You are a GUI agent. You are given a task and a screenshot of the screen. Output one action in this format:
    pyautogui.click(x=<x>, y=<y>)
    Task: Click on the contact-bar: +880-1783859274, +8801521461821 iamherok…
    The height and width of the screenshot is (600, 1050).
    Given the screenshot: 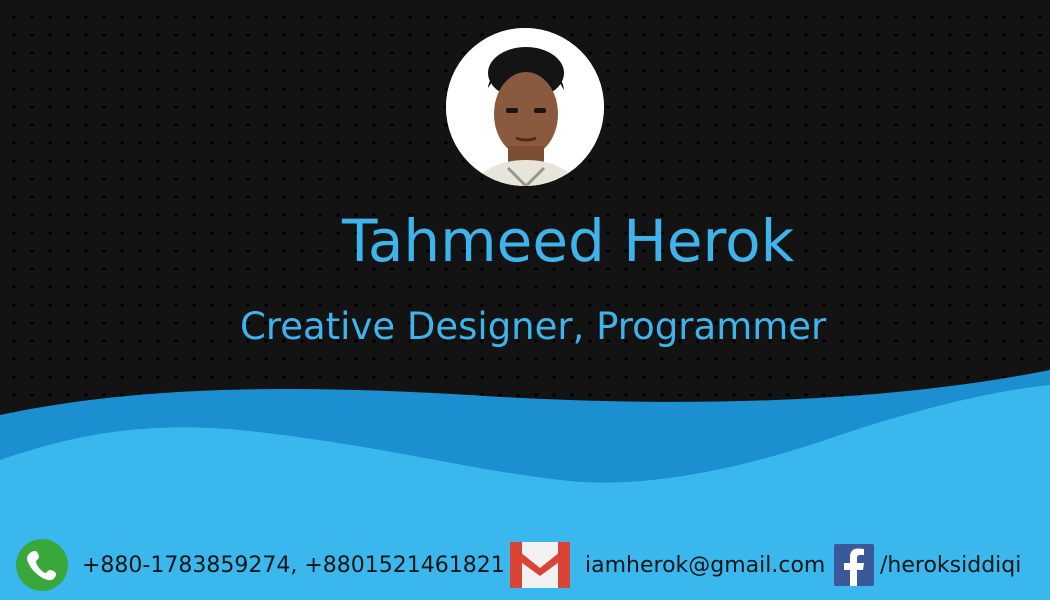 What is the action you would take?
    pyautogui.click(x=525, y=566)
    